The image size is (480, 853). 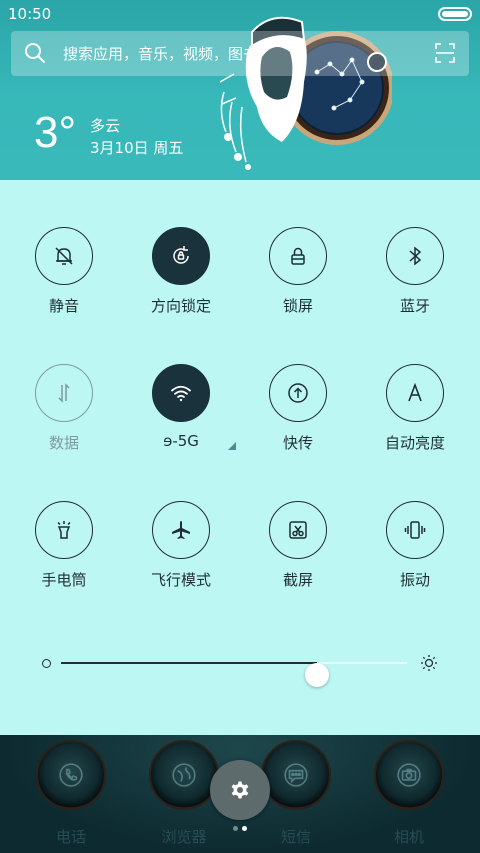 I want to click on data-arrows-icon, so click(x=64, y=393).